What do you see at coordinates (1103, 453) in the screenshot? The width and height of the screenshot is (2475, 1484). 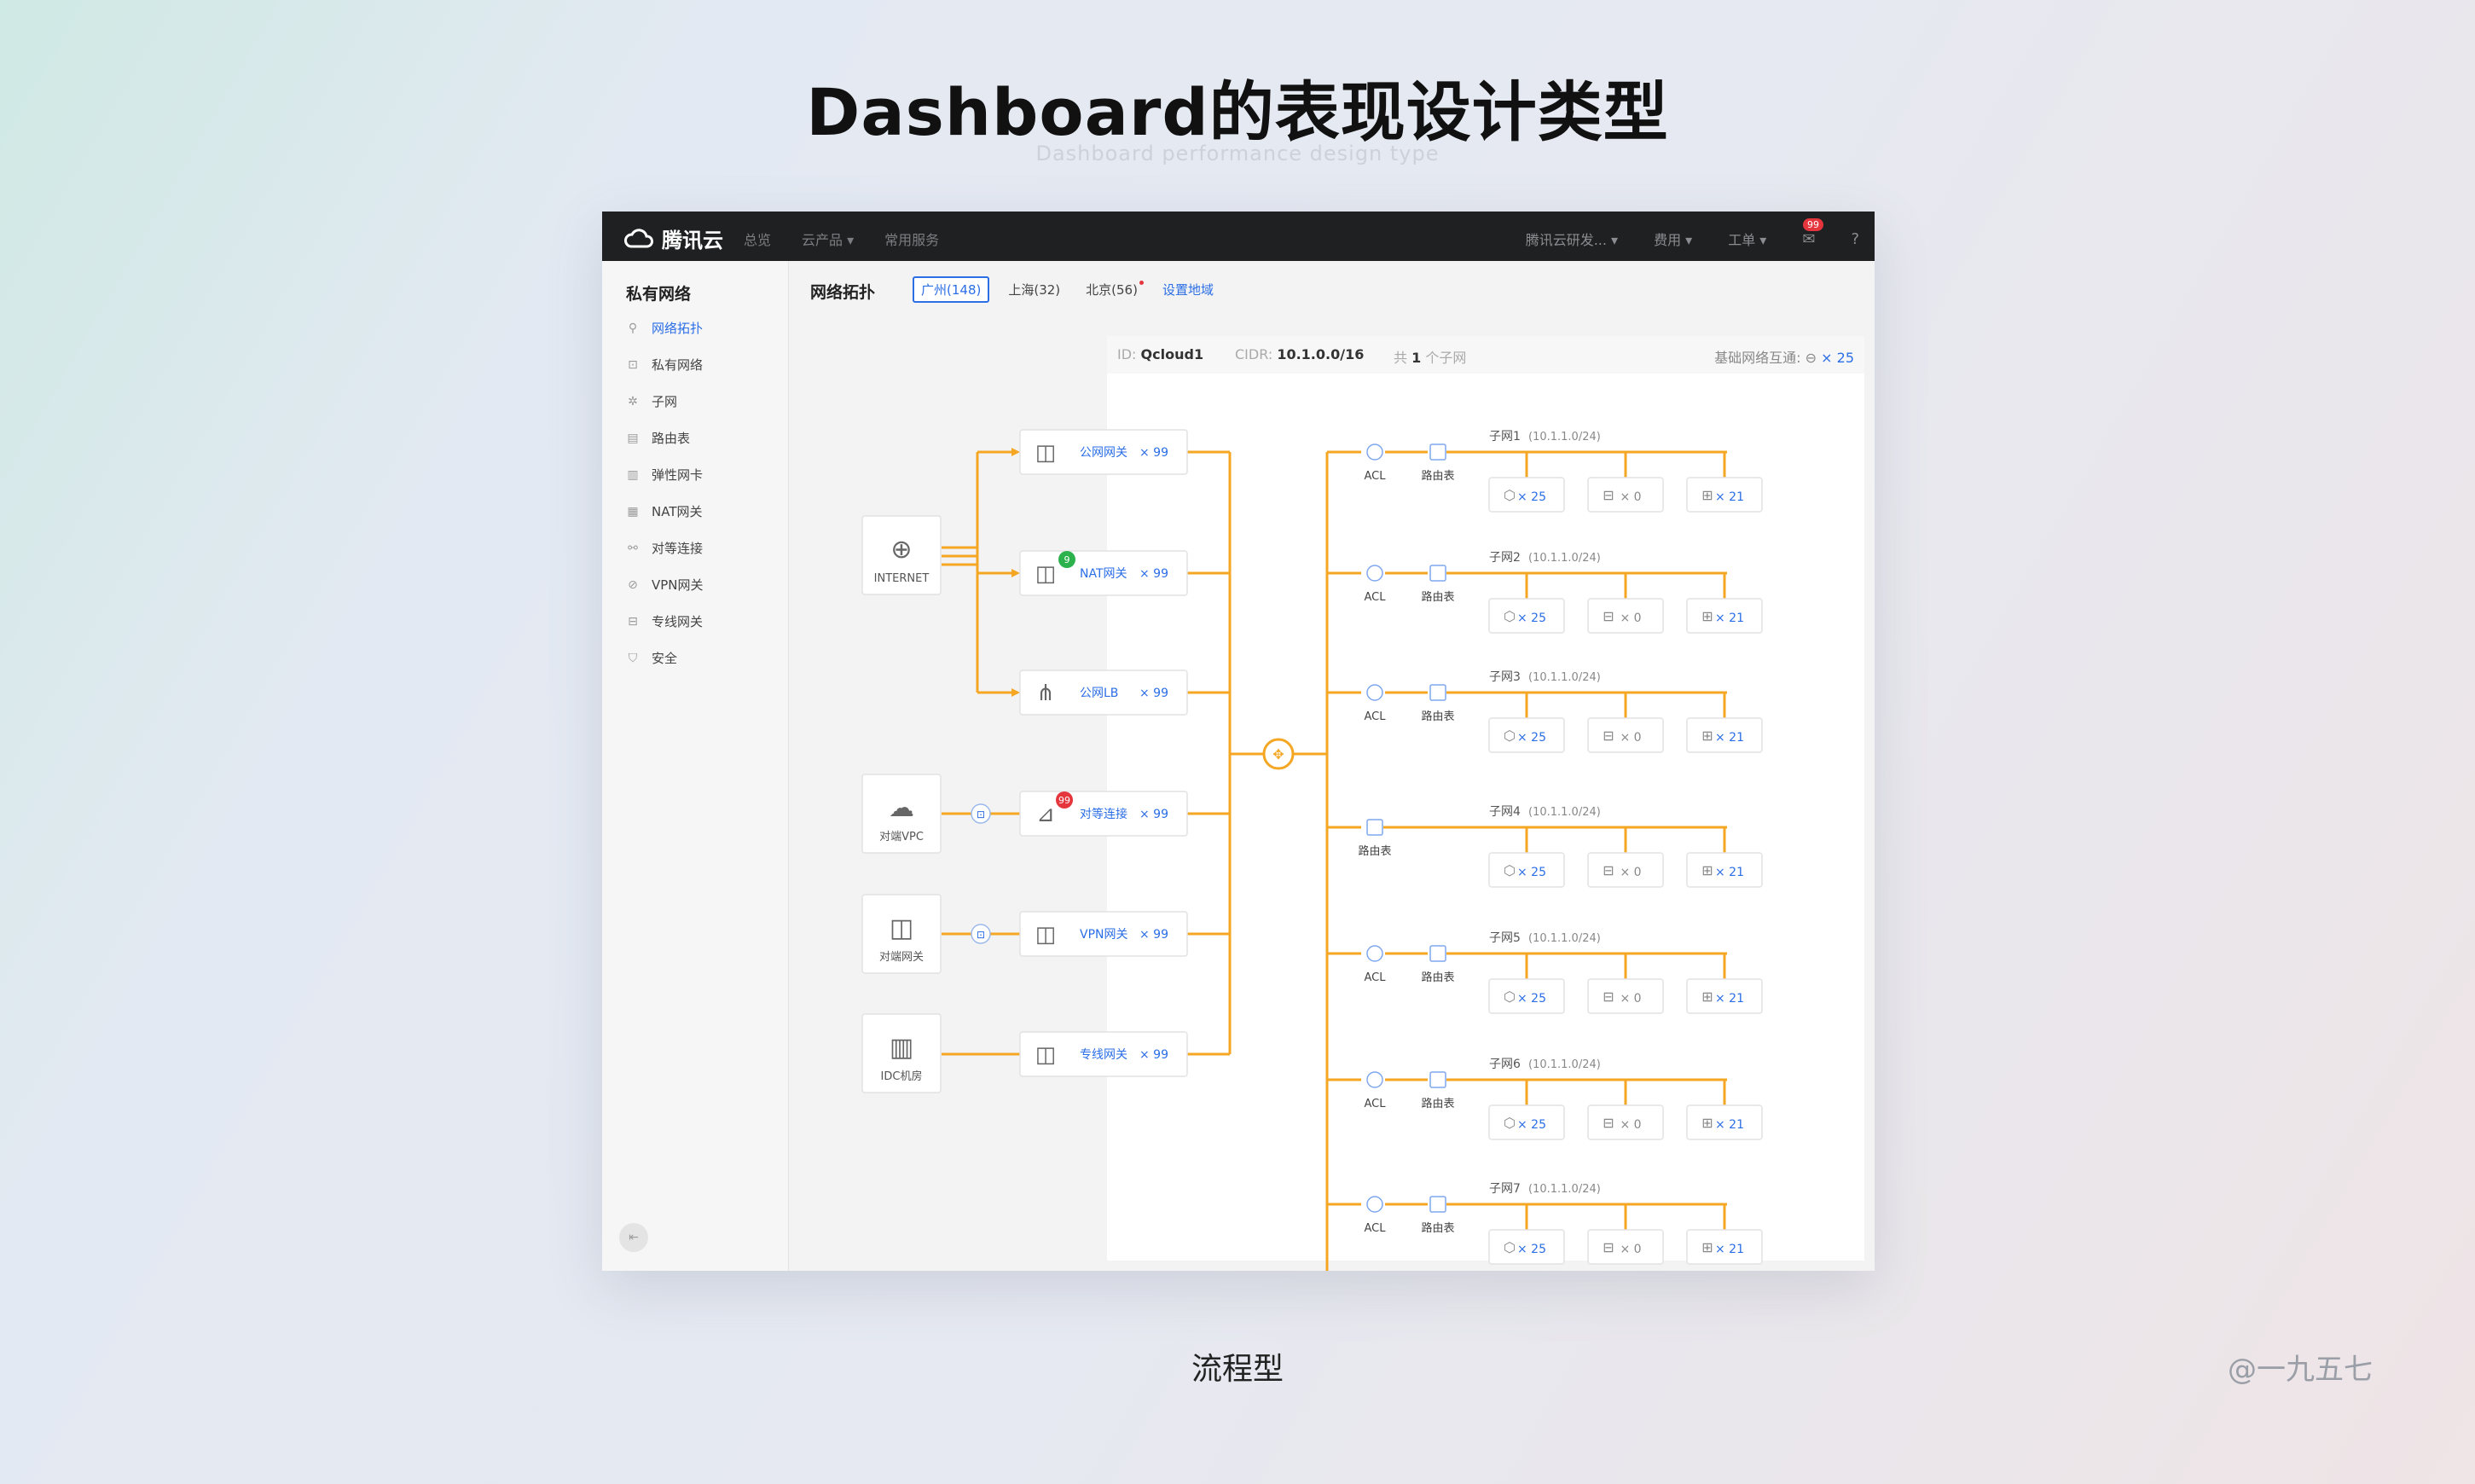 I see `gateway-label: 公网网关` at bounding box center [1103, 453].